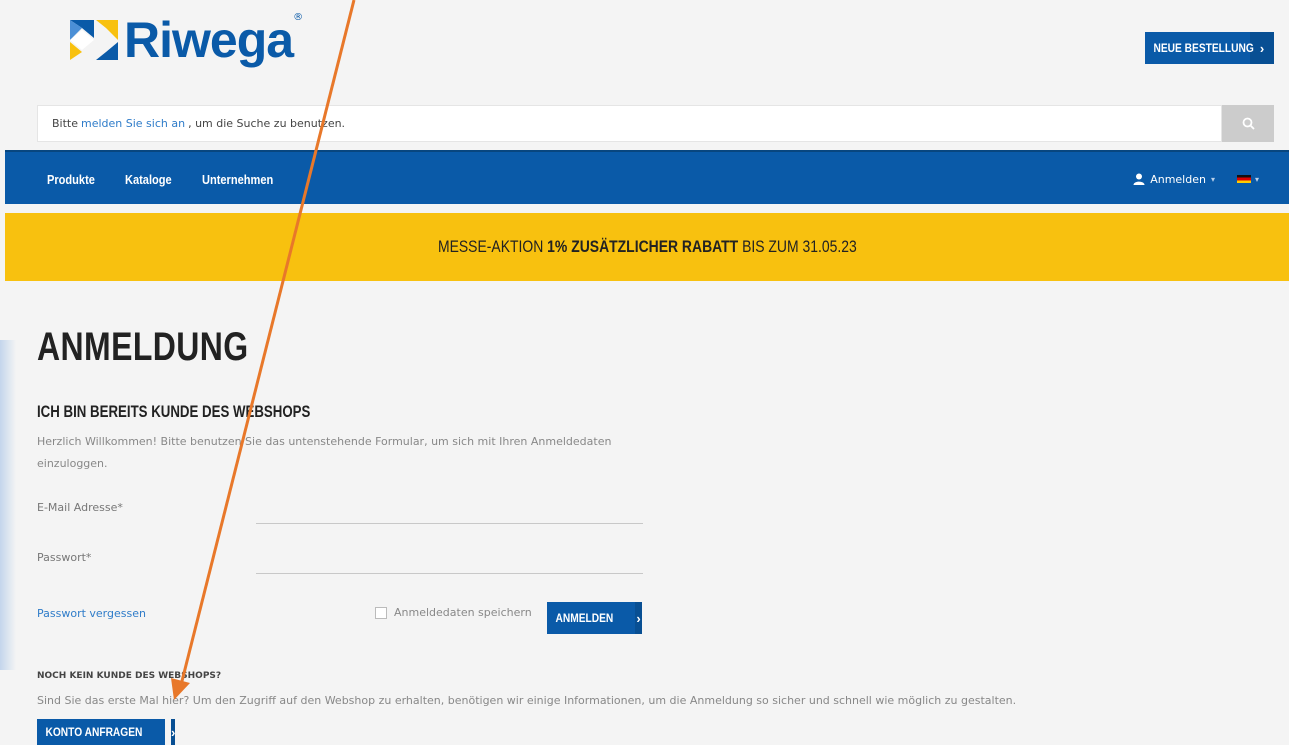 This screenshot has height=745, width=1289. Describe the element at coordinates (644, 52) in the screenshot. I see `header: Riwega ® NEUE BESTELLUNG ›` at that location.